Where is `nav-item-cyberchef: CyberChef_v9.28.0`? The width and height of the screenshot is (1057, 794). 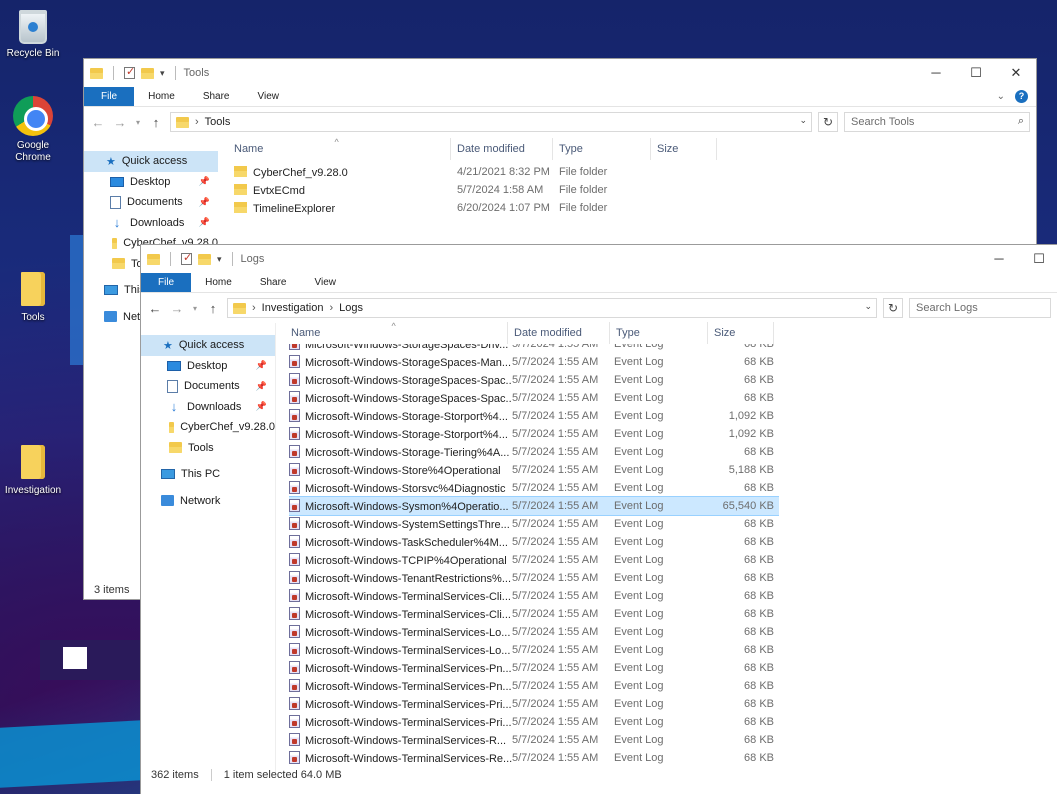 nav-item-cyberchef: CyberChef_v9.28.0 is located at coordinates (208, 427).